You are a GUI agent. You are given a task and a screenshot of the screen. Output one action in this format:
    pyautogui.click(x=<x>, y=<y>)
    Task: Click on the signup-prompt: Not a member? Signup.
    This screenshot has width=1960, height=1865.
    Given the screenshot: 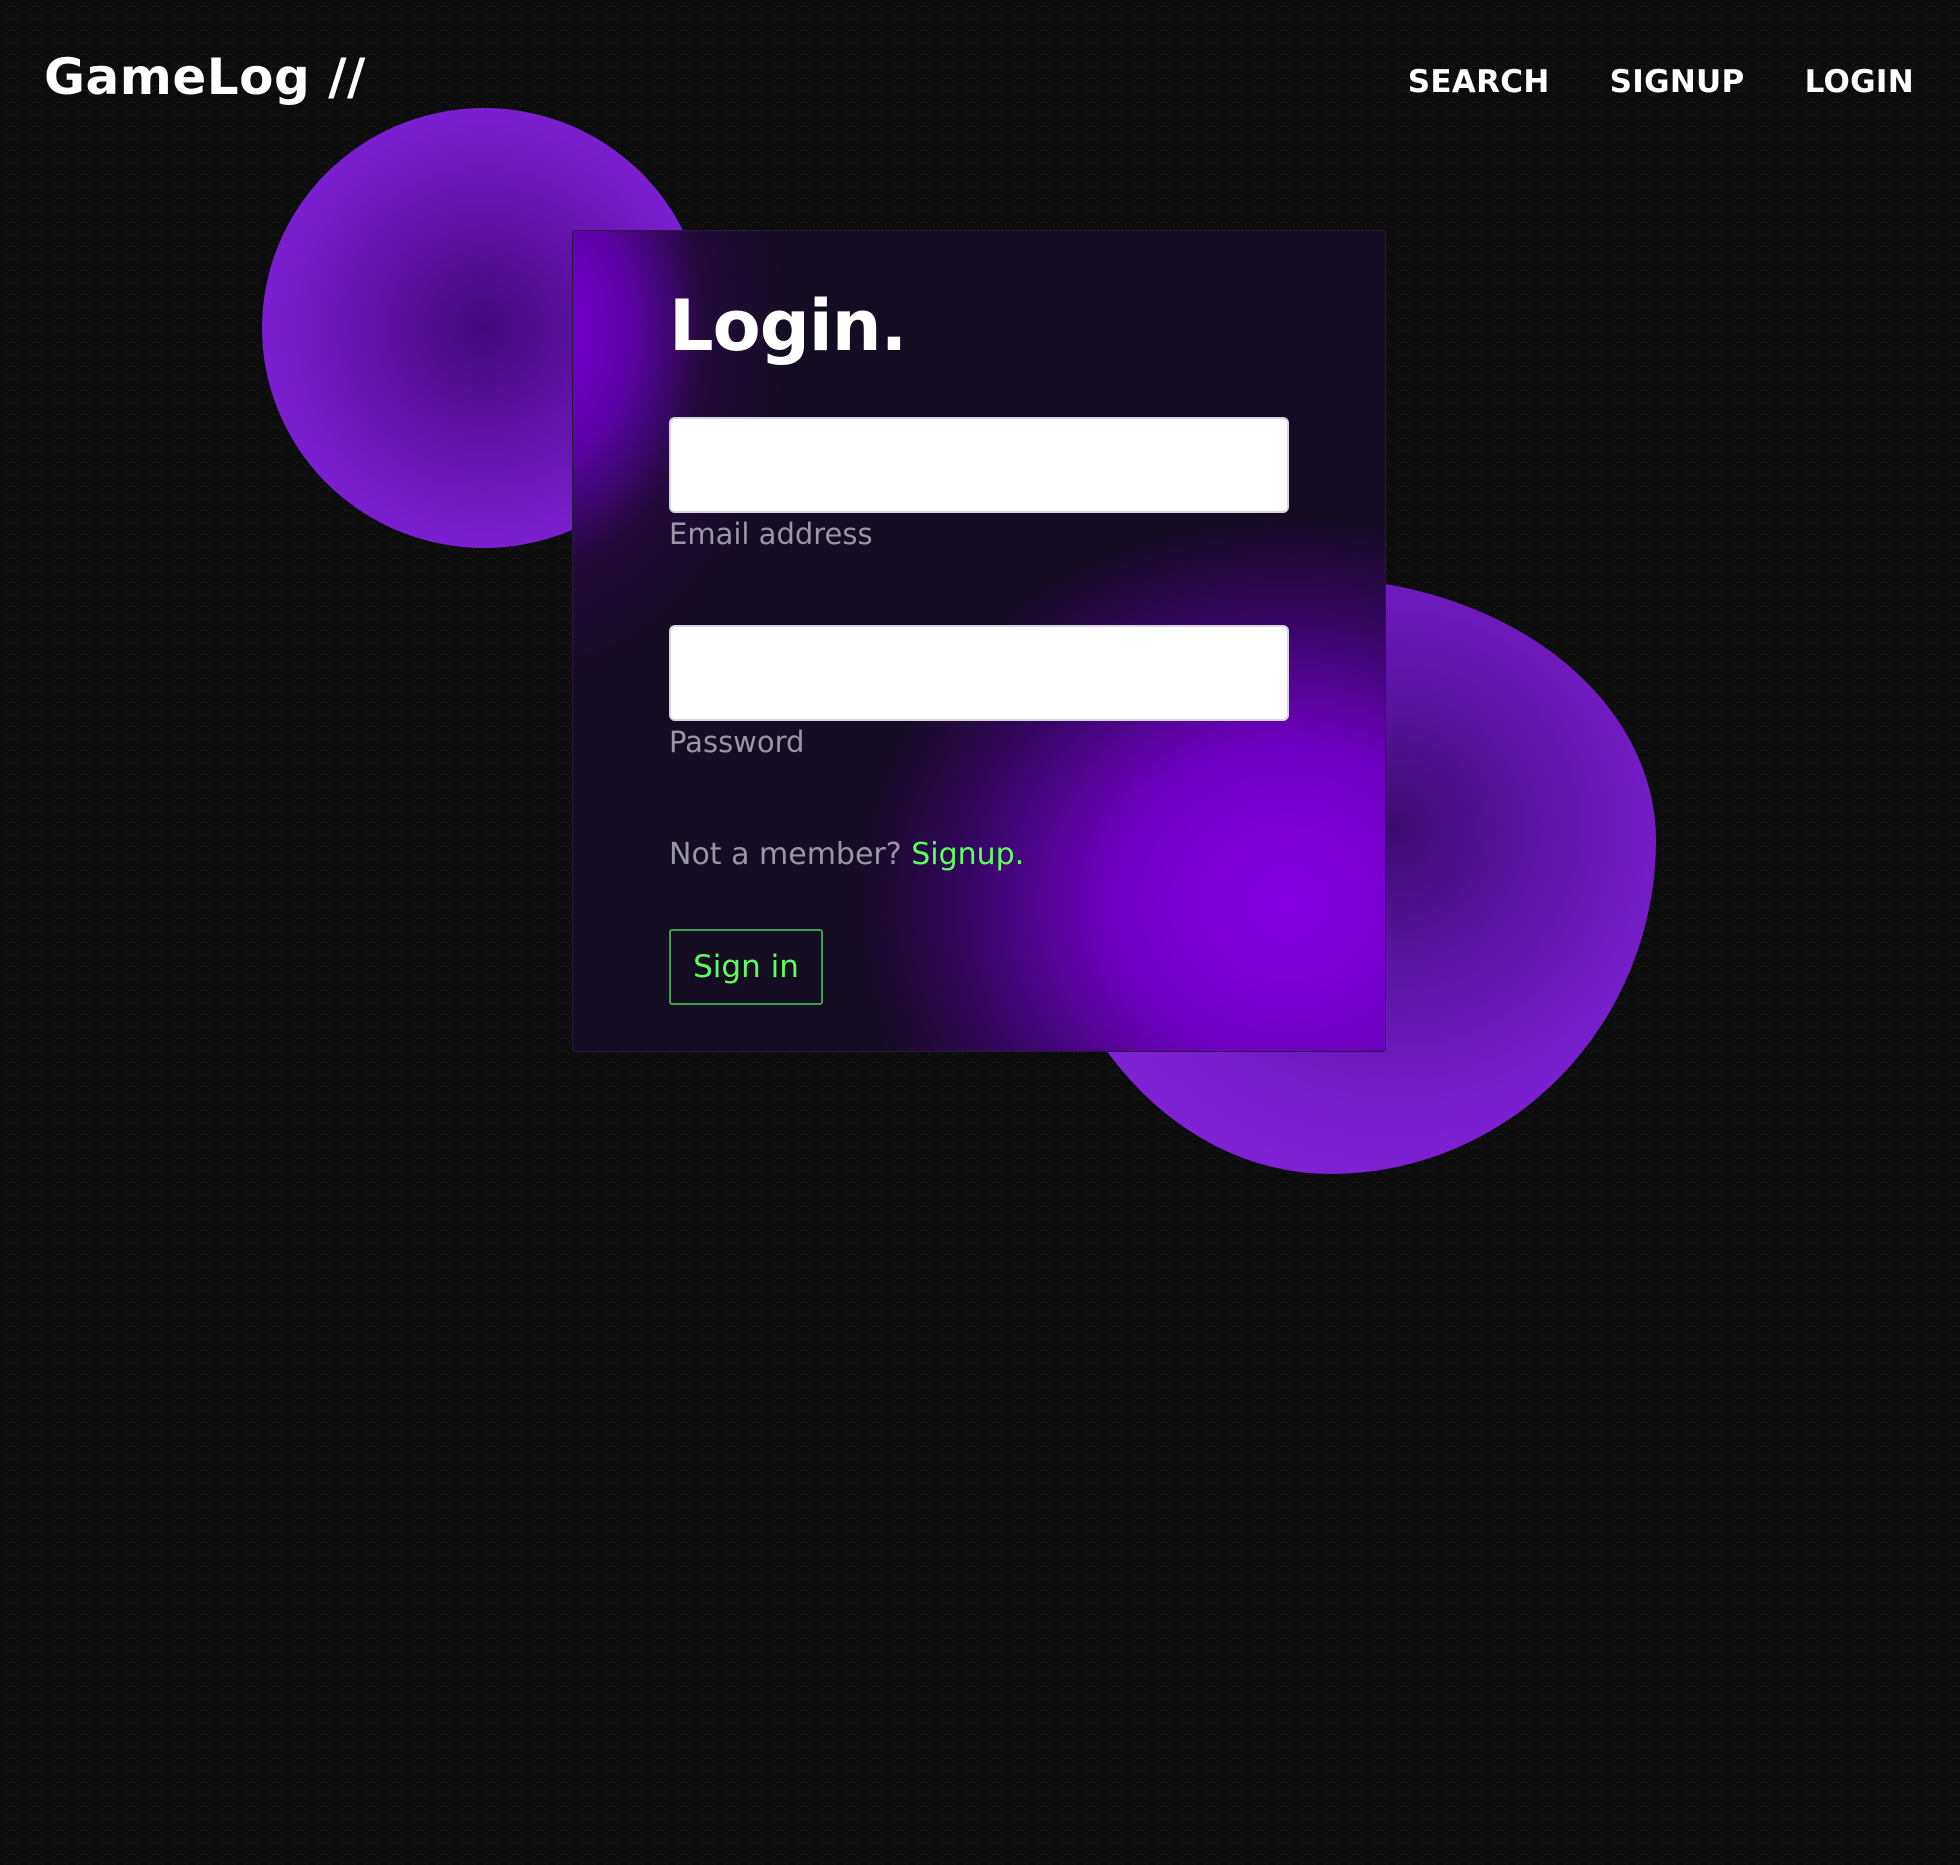 What is the action you would take?
    pyautogui.click(x=846, y=854)
    